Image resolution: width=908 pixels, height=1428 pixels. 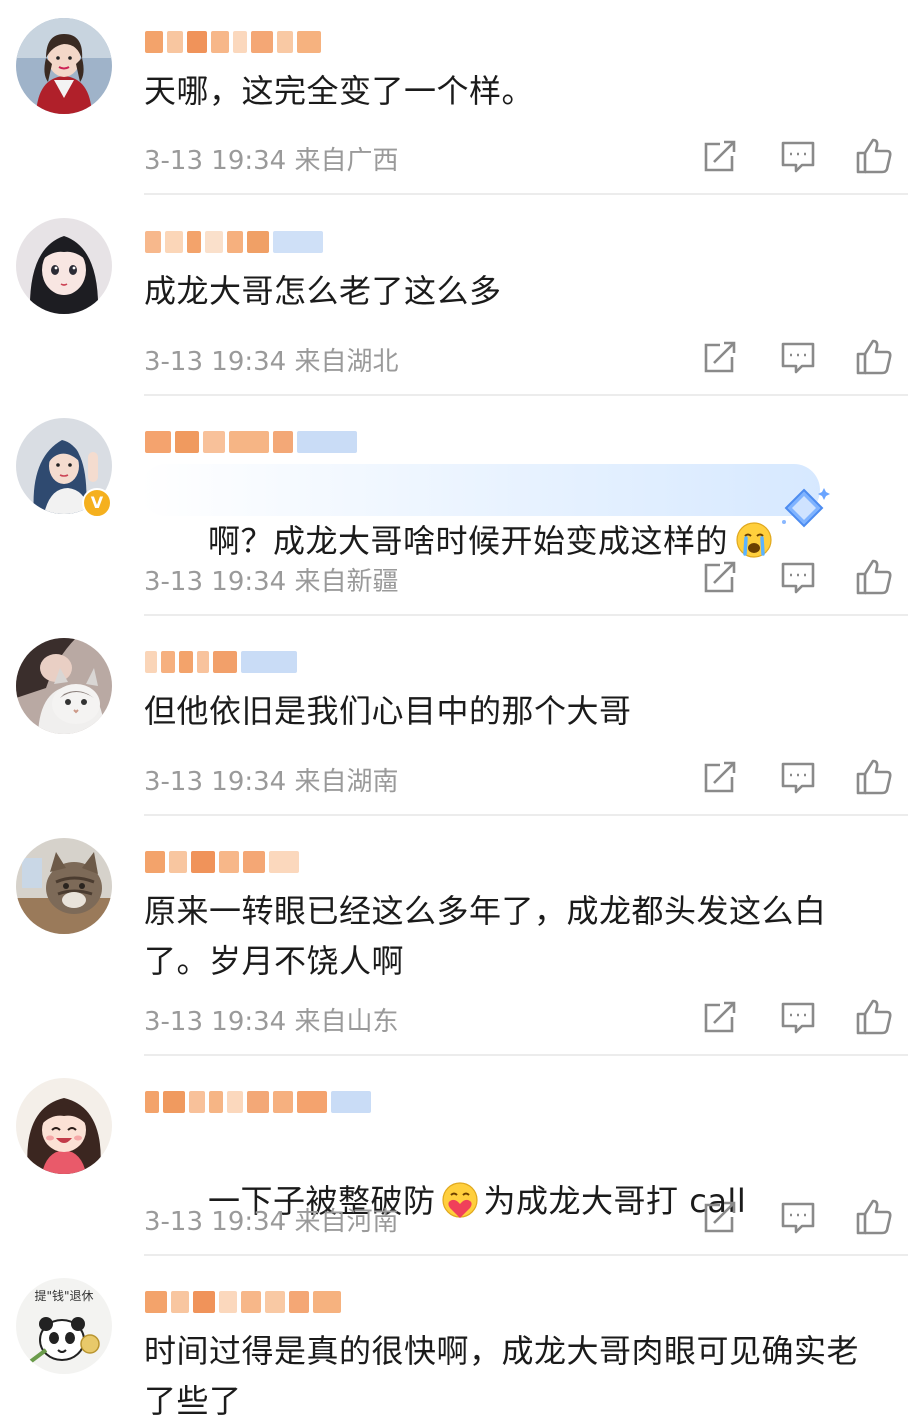 I want to click on comment-meta: 3-13 19:34 来自湖南, so click(x=271, y=779).